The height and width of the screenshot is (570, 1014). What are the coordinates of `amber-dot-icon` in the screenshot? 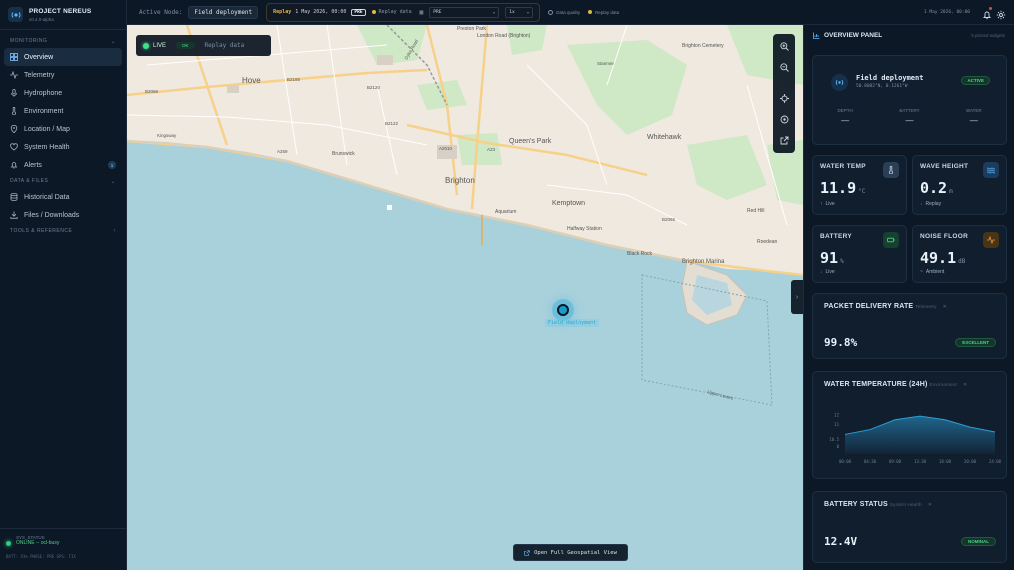 It's located at (373, 12).